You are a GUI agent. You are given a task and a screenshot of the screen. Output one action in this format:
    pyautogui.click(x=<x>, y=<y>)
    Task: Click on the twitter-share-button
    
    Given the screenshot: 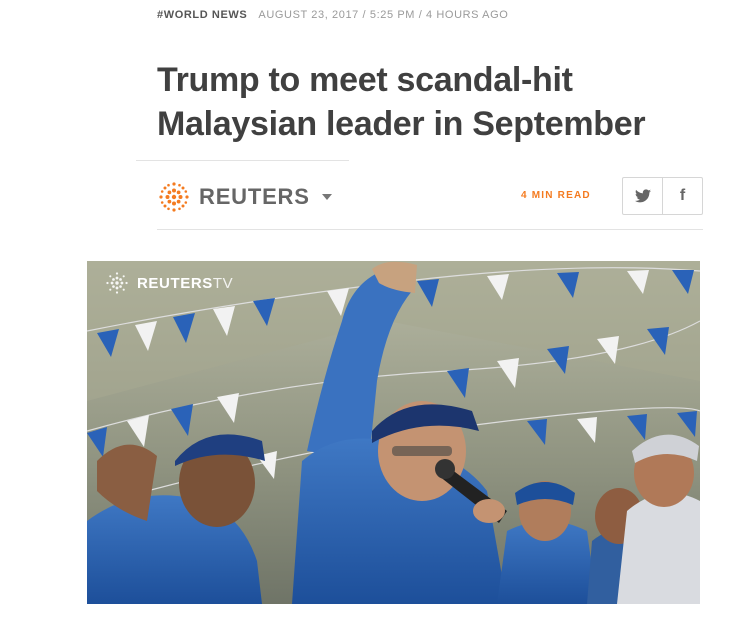 What is the action you would take?
    pyautogui.click(x=642, y=196)
    